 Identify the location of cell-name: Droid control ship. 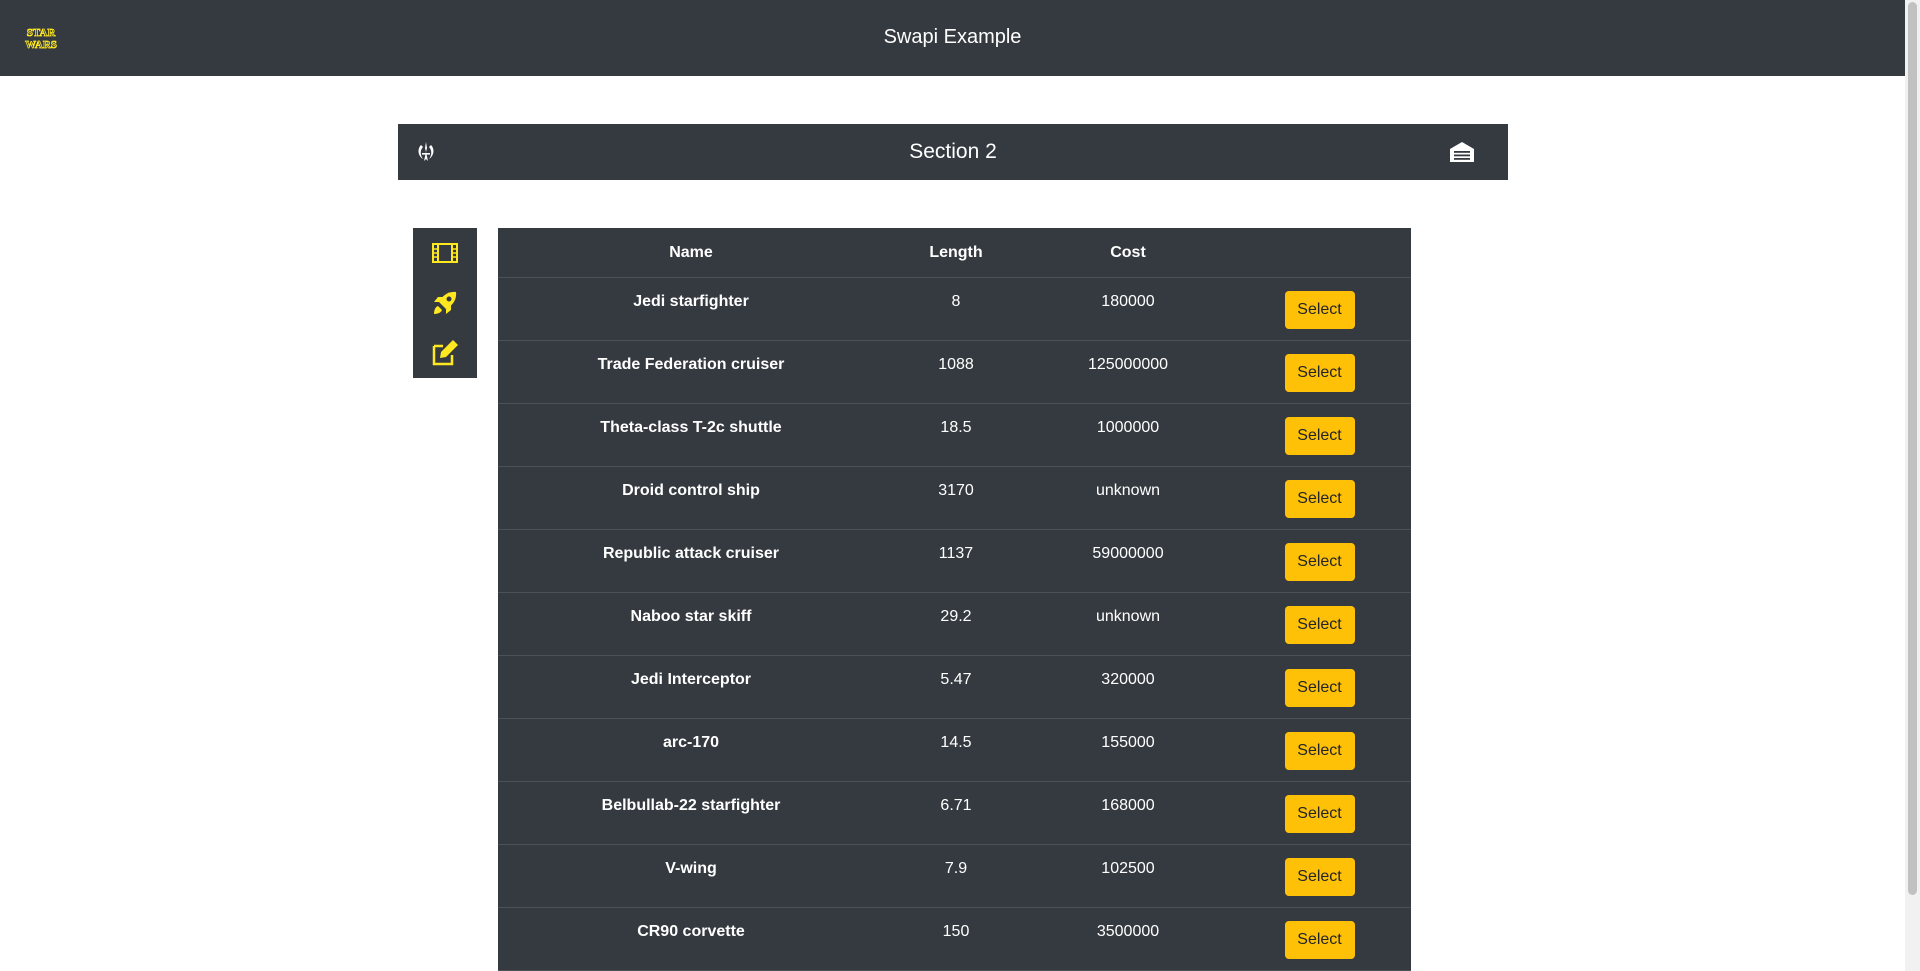
(691, 498).